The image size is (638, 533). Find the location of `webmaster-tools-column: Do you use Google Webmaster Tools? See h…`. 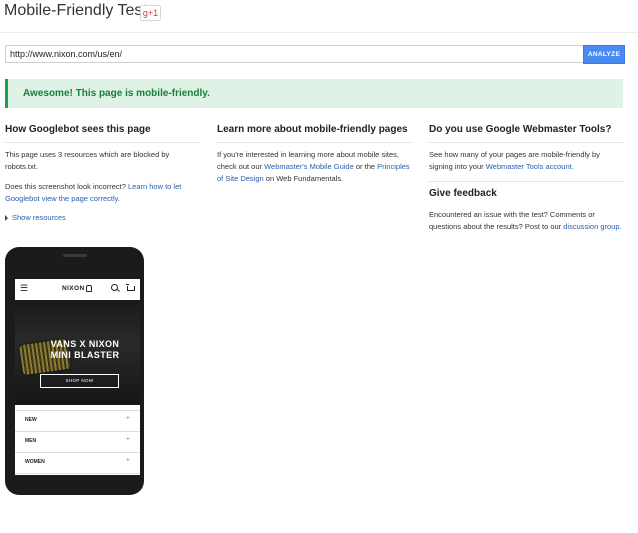

webmaster-tools-column: Do you use Google Webmaster Tools? See h… is located at coordinates (527, 182).